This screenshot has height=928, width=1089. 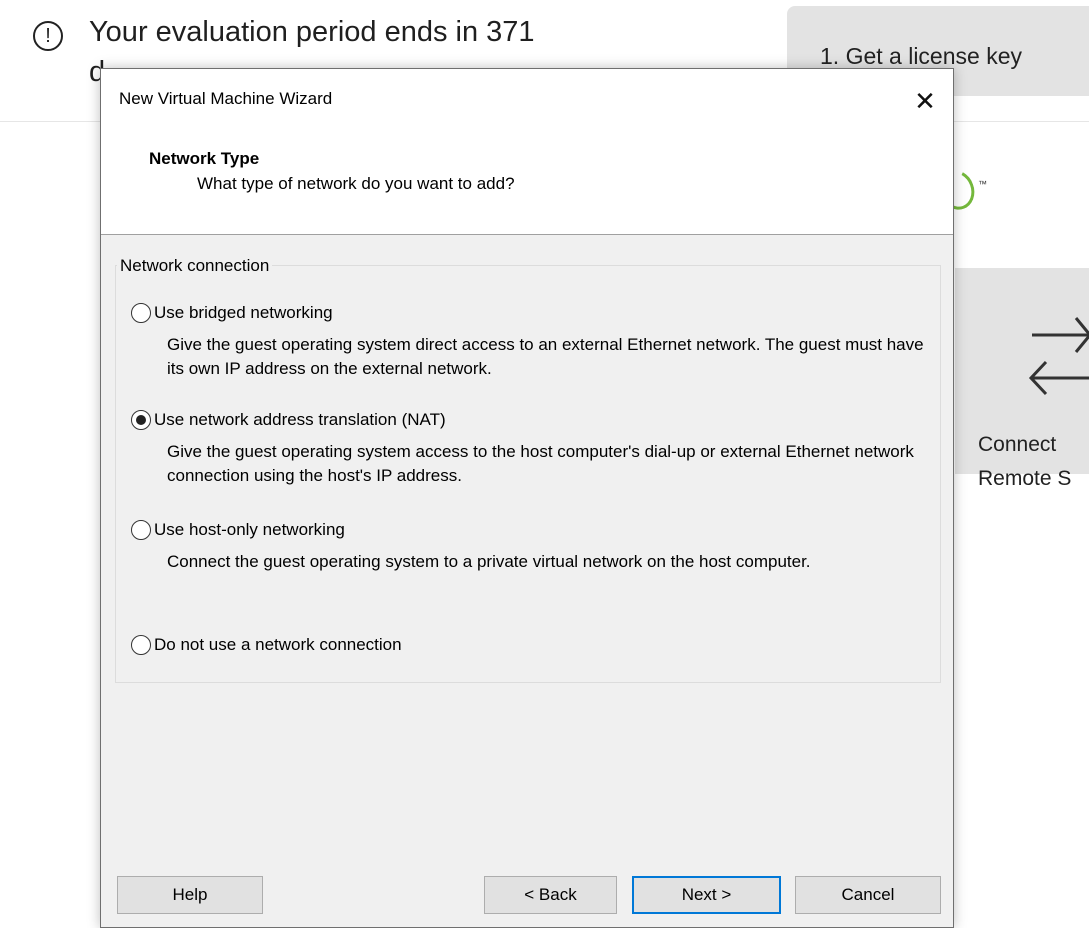 I want to click on close-button: ✕, so click(x=925, y=100).